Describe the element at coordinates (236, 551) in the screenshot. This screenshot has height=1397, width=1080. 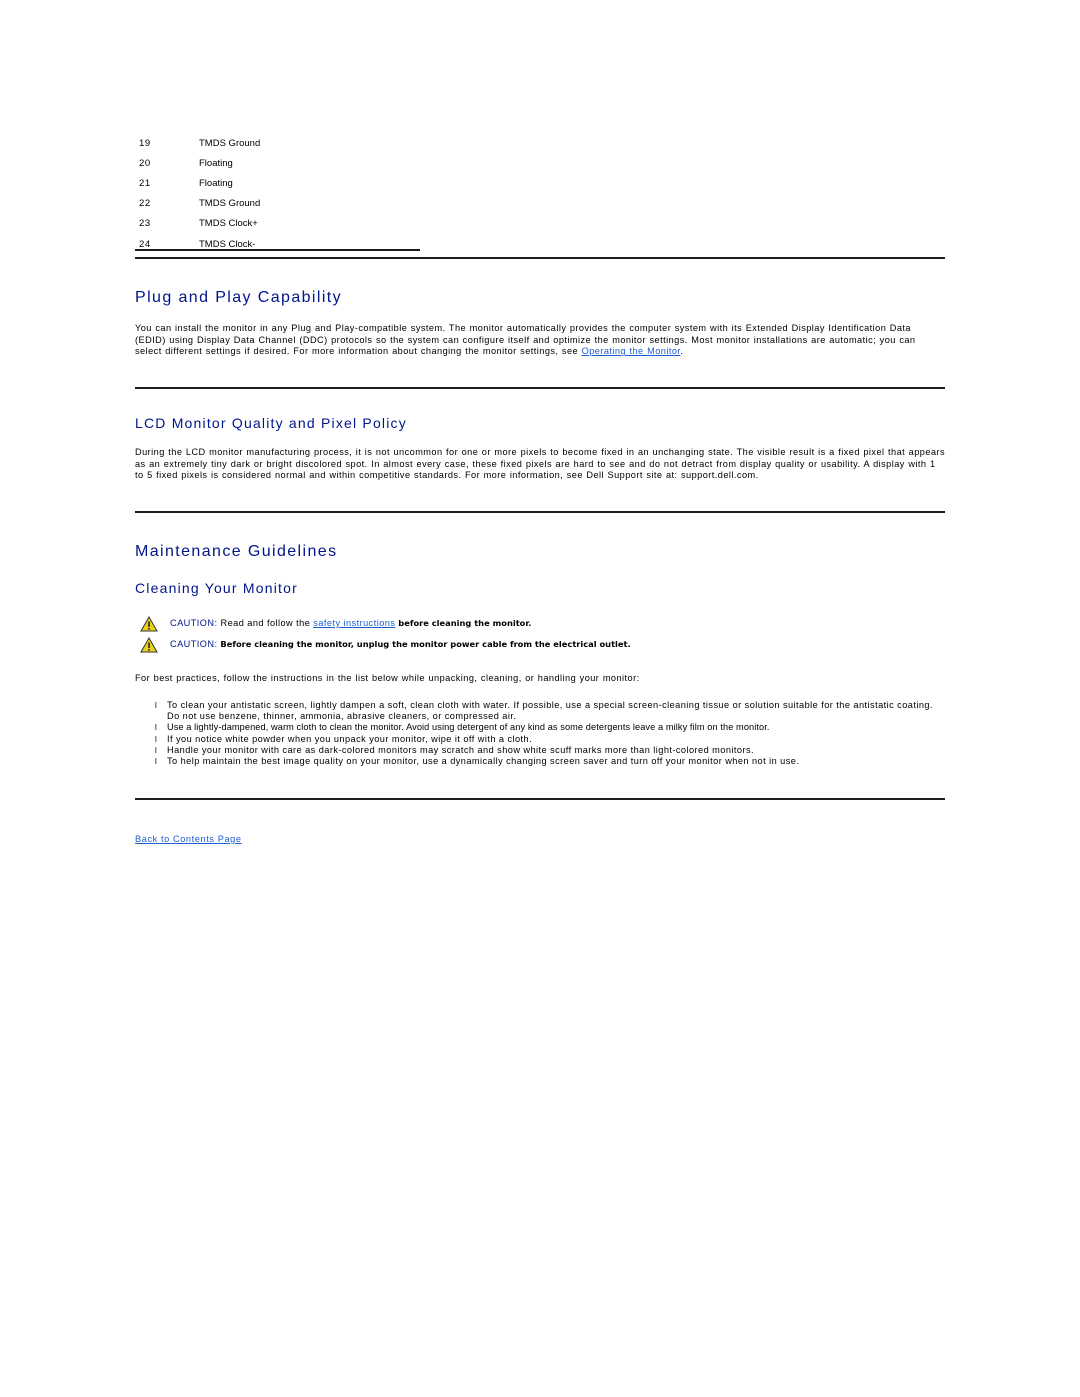
I see `maintenance-heading: Maintenance Guidelines` at that location.